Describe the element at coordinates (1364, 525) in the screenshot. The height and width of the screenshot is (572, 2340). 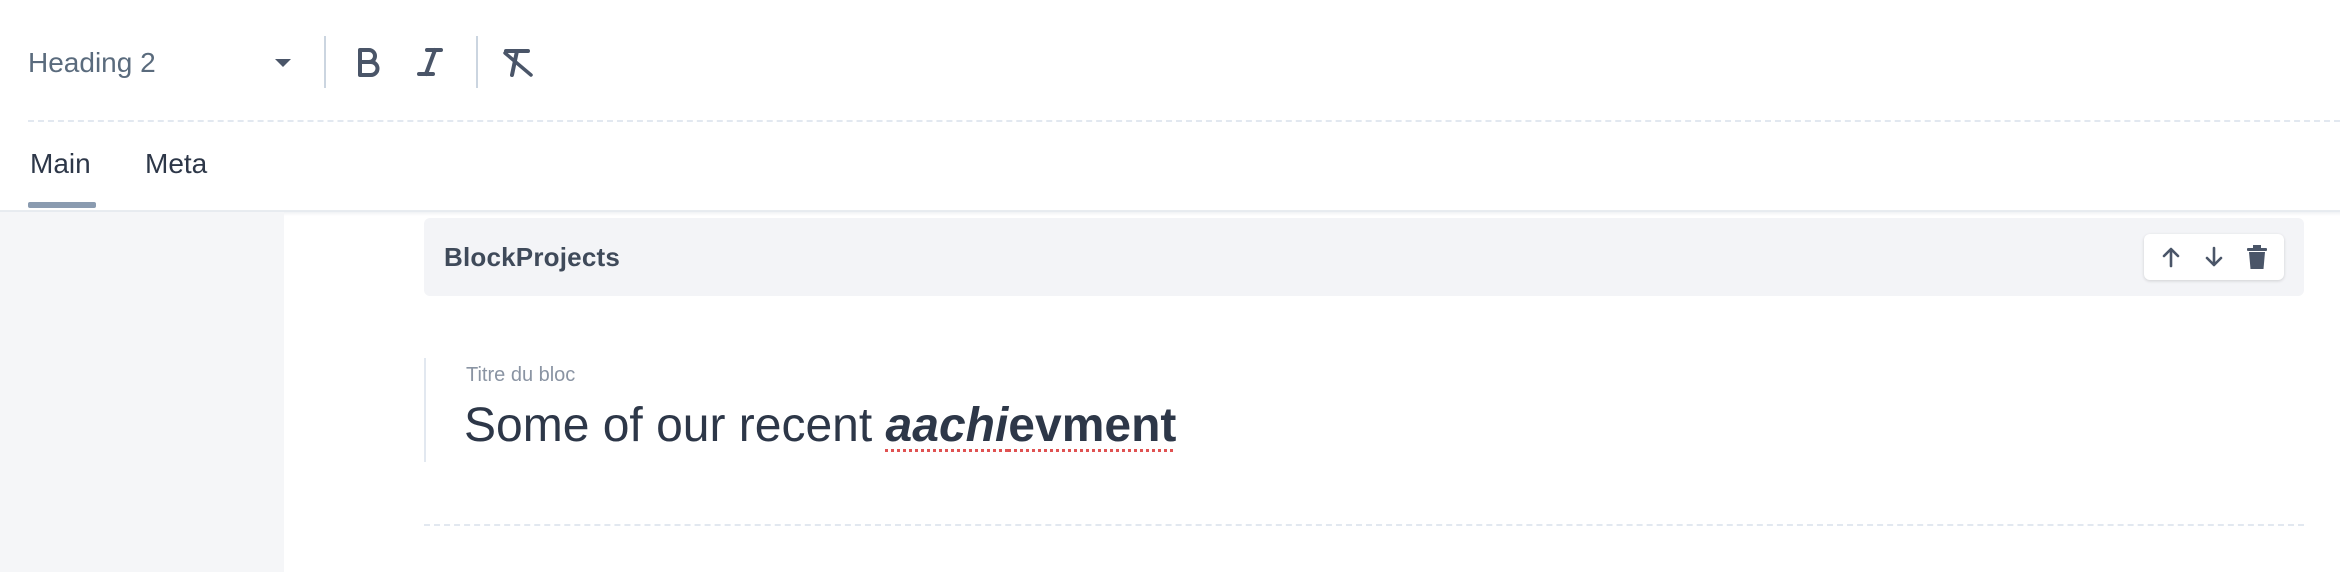
I see `block-divider` at that location.